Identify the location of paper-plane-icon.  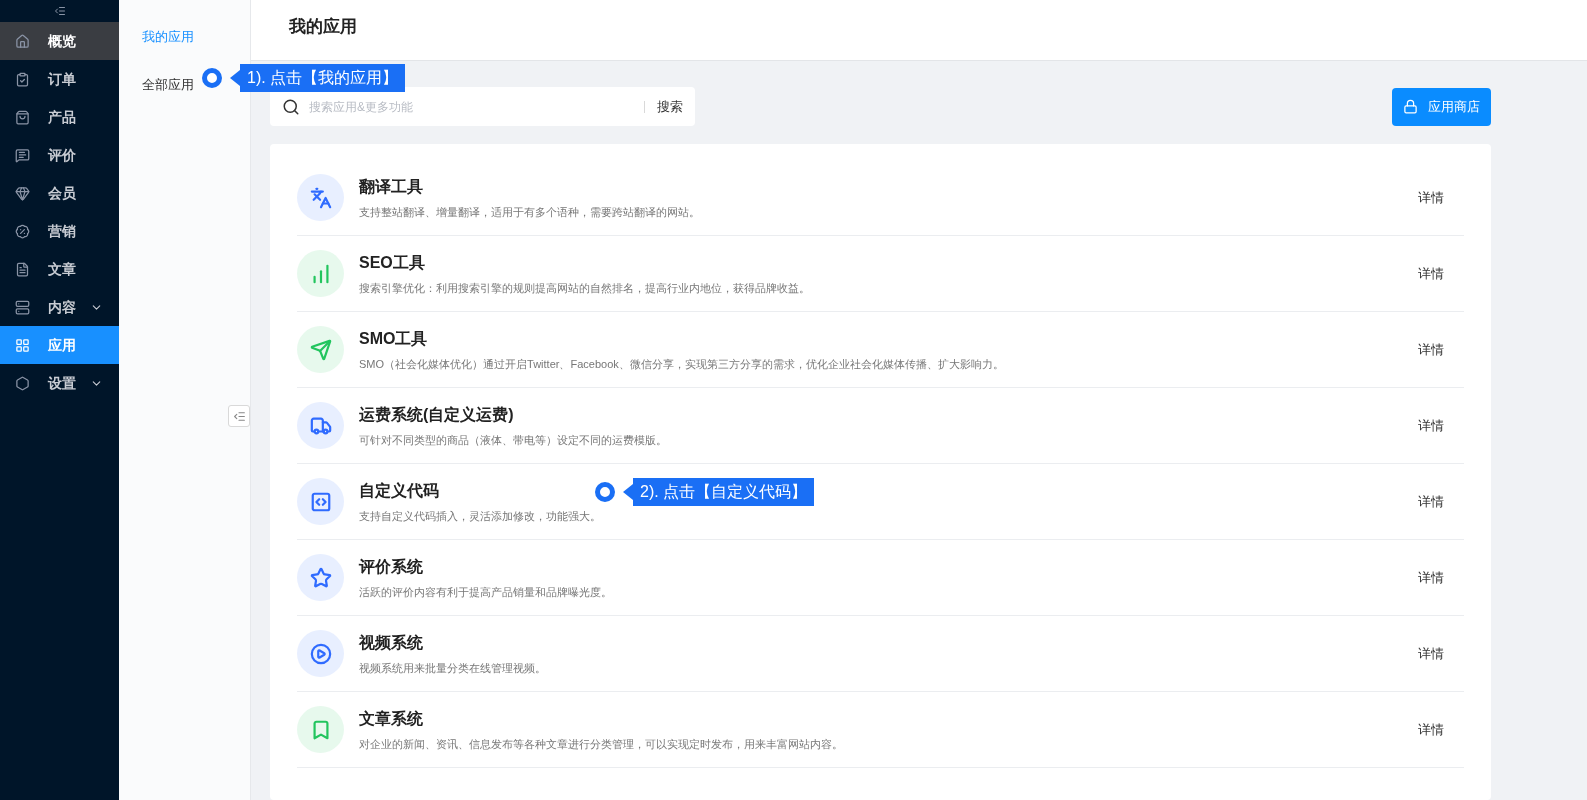
(320, 349).